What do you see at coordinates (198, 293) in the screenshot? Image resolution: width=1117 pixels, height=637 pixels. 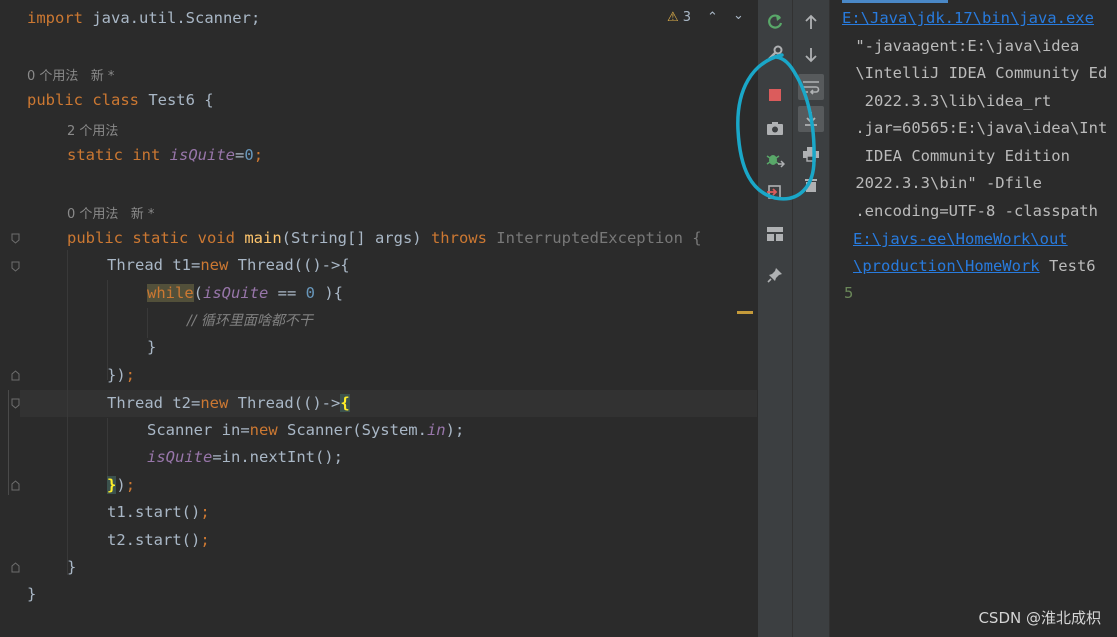 I see `code-text: (` at bounding box center [198, 293].